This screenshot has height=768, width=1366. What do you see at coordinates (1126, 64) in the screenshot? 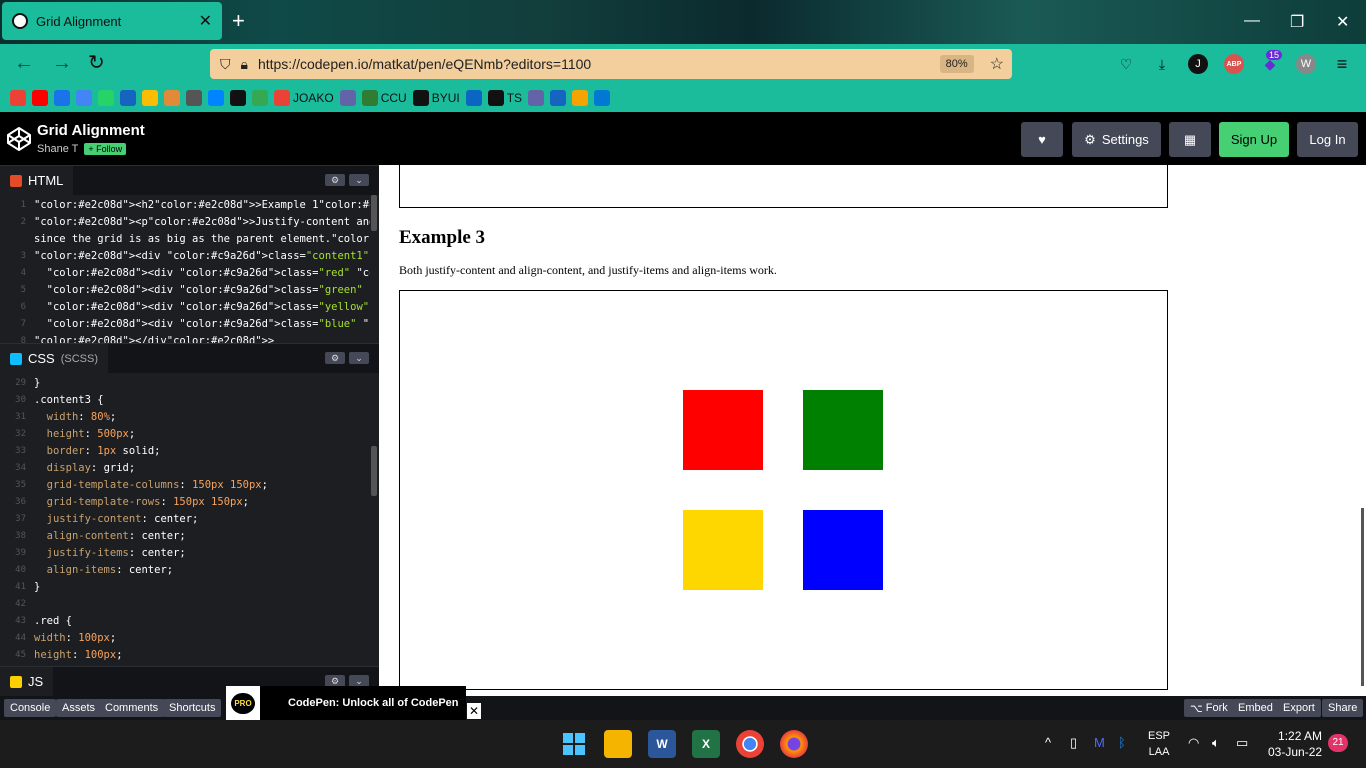
I see `pocket-icon: ♡` at bounding box center [1126, 64].